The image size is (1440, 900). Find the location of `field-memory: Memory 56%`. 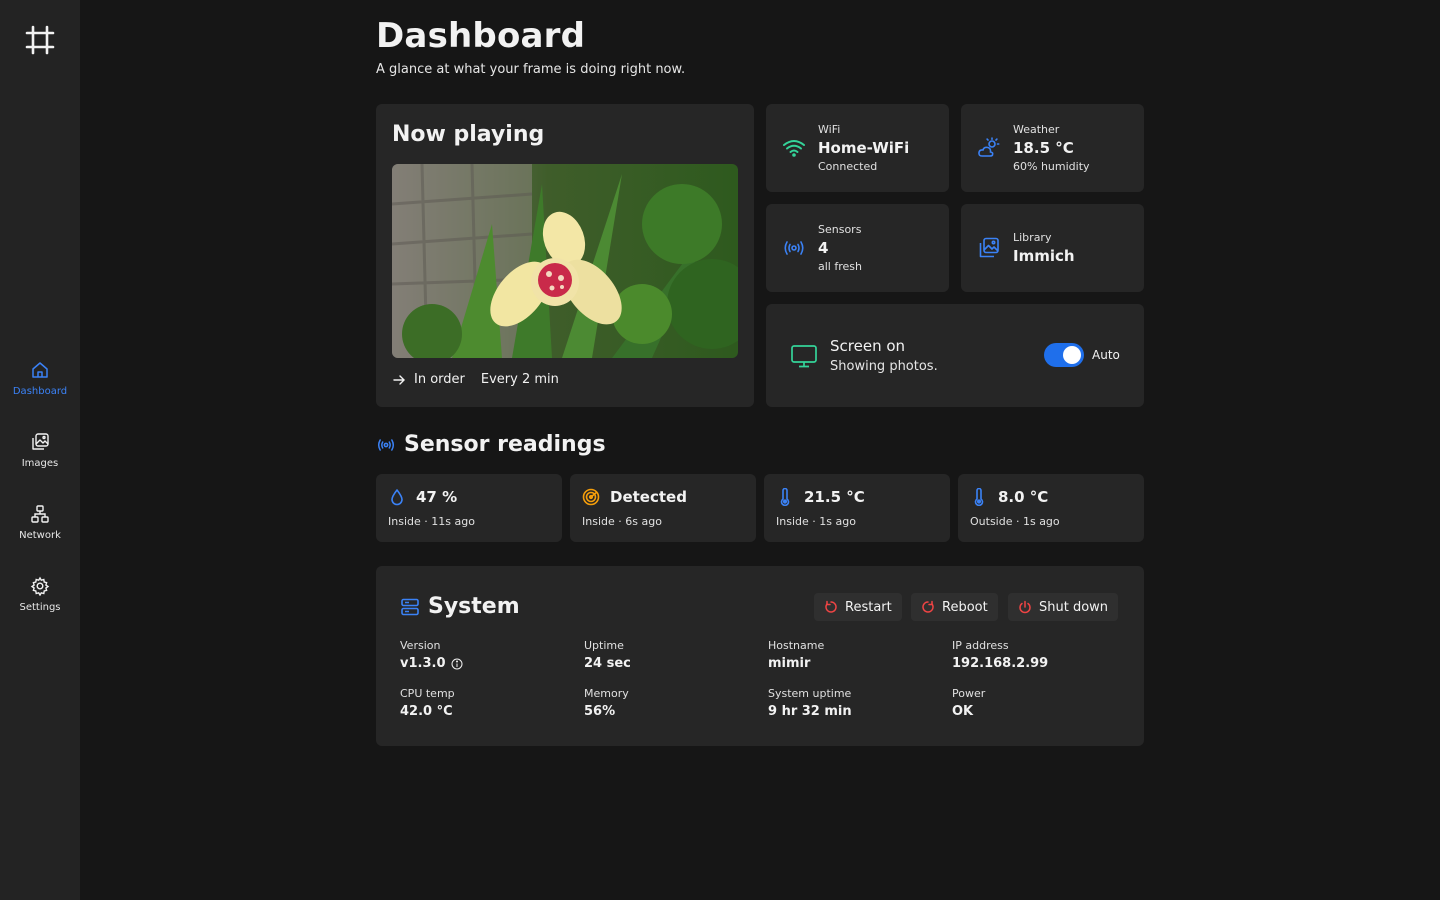

field-memory: Memory 56% is located at coordinates (606, 703).